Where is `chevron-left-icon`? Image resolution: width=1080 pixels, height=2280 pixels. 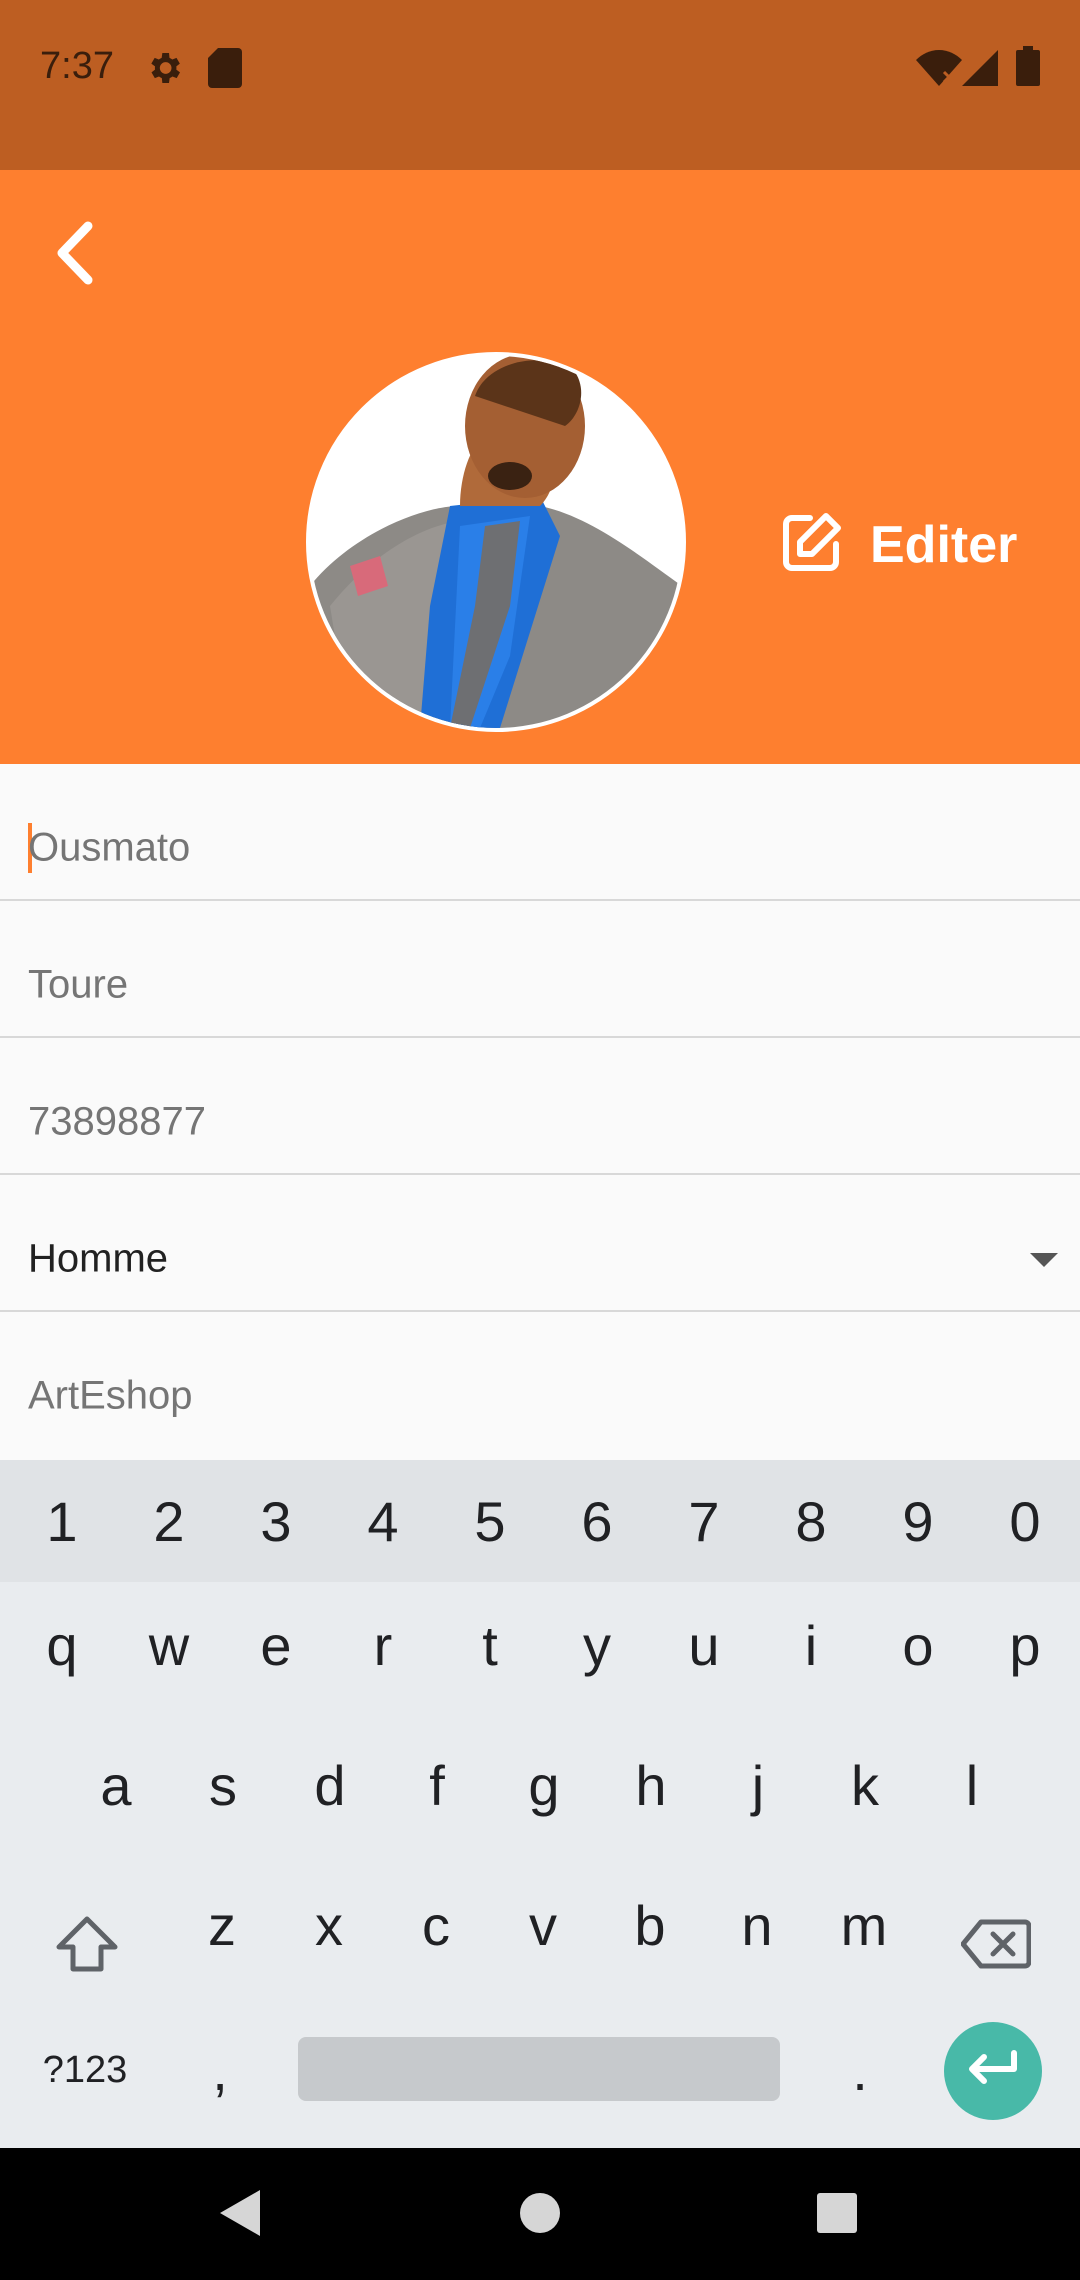
chevron-left-icon is located at coordinates (75, 255).